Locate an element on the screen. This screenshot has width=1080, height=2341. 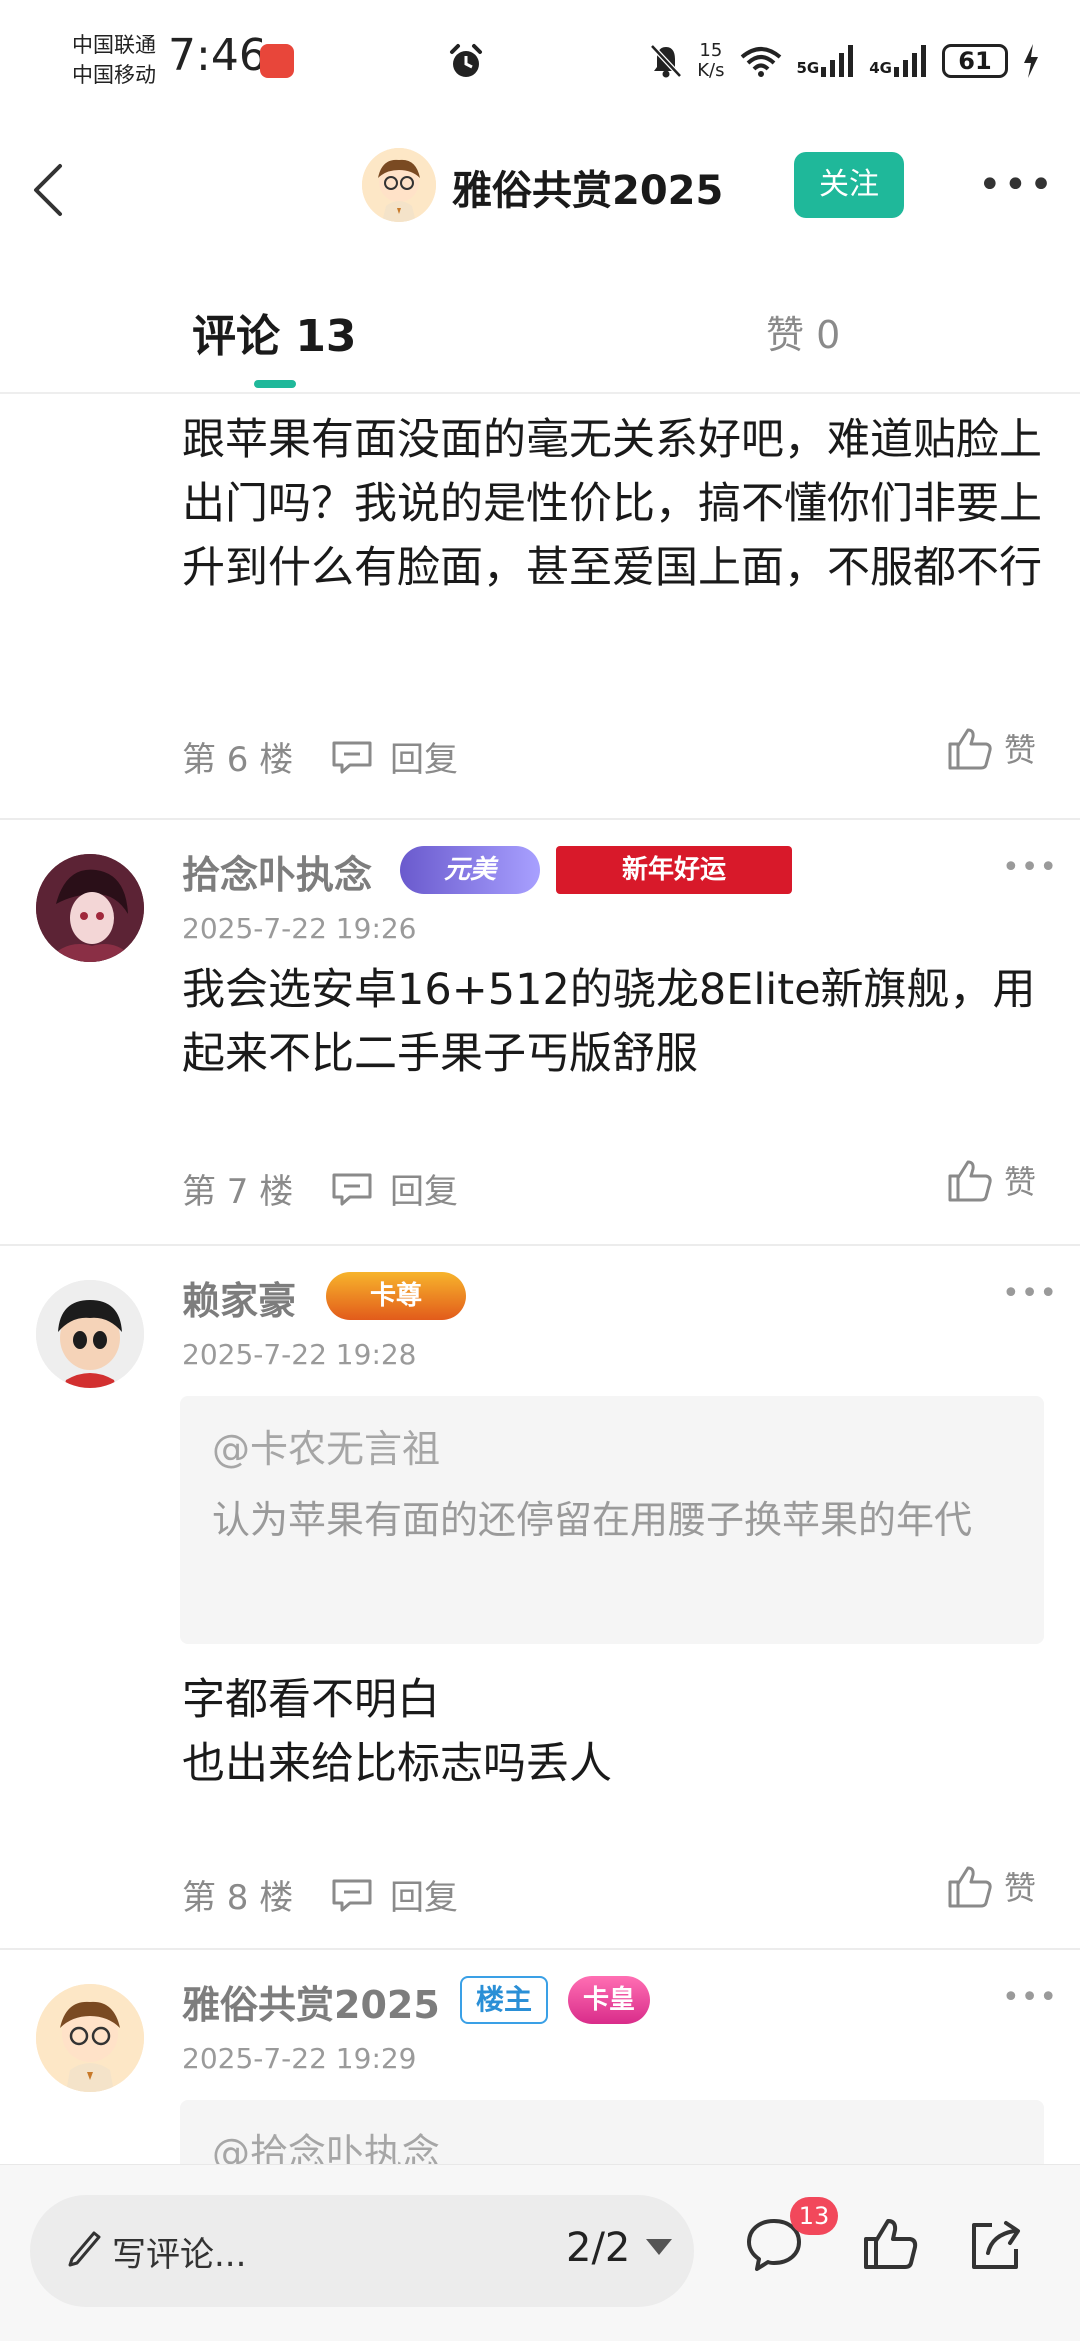
follow-button: 关注 is located at coordinates (849, 185).